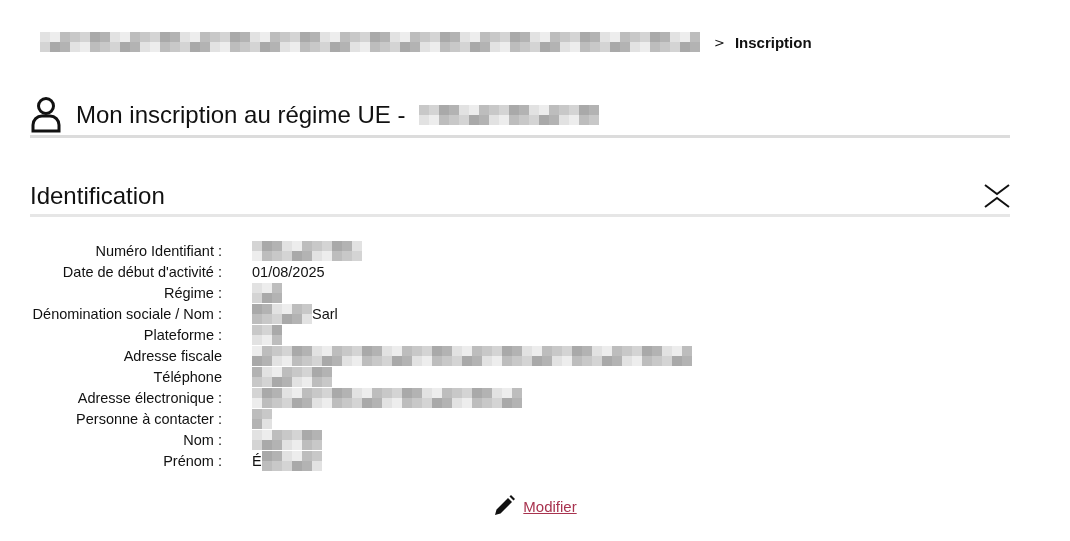  I want to click on field-value: Sarl, so click(325, 314).